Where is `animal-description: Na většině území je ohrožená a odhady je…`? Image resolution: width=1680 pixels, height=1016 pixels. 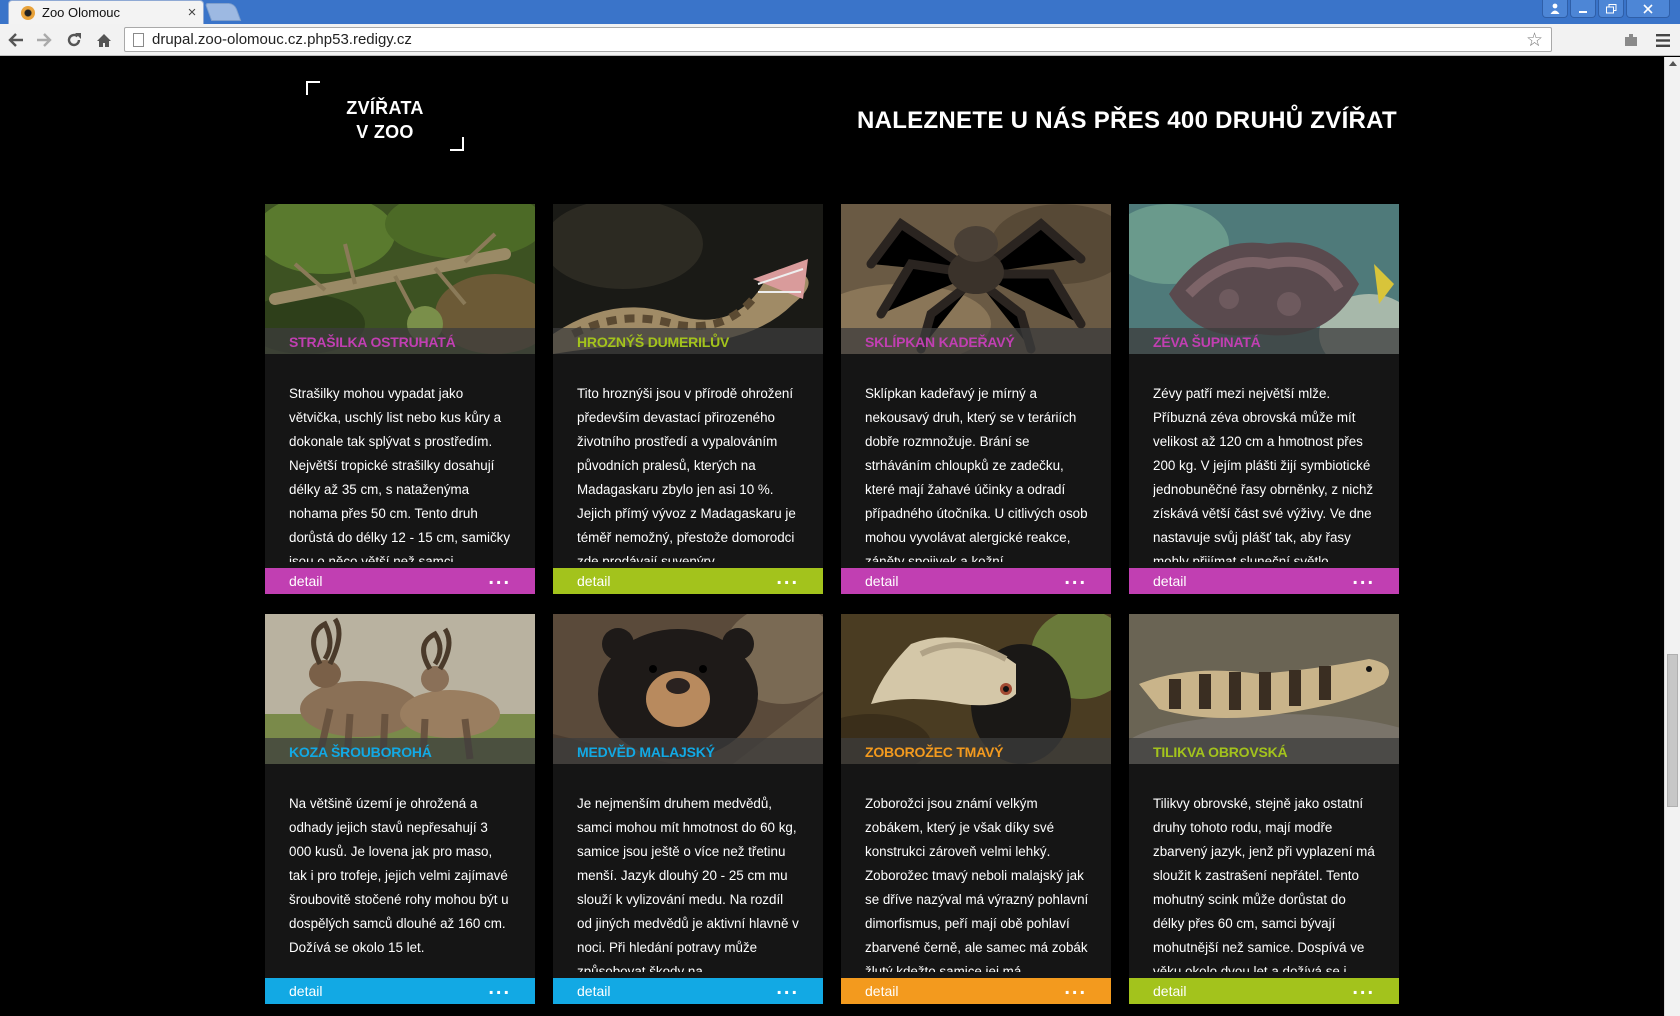
animal-description: Na většině území je ohrožená a odhady je… is located at coordinates (399, 875).